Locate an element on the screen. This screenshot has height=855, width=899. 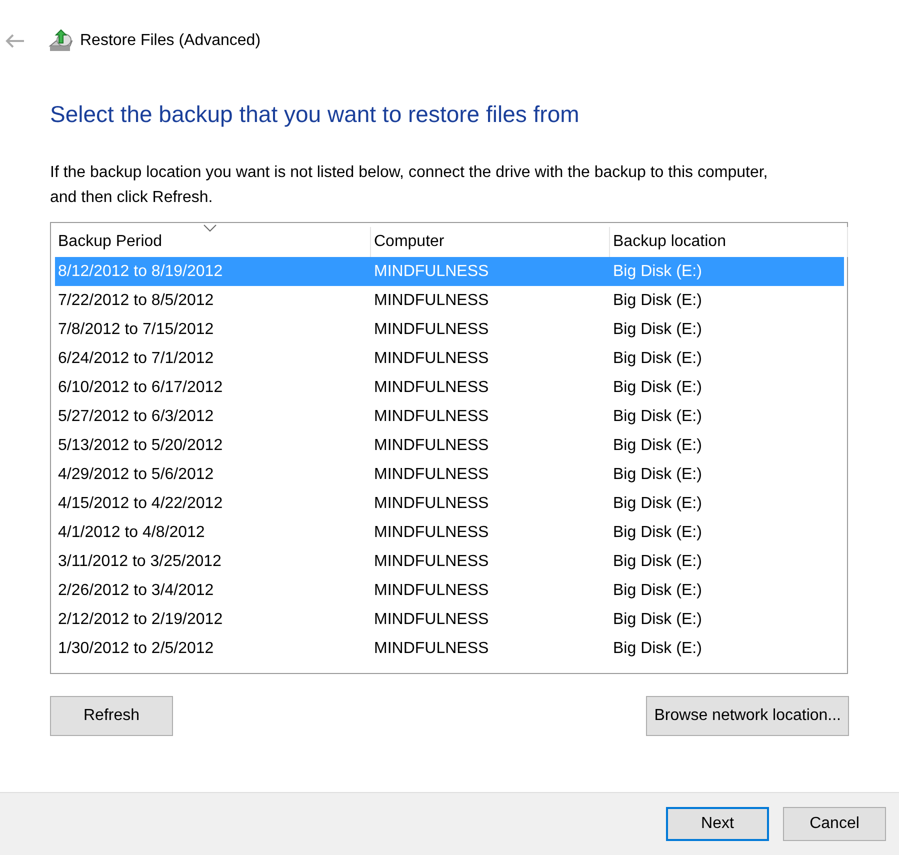
window-title: Restore Files (Advanced) is located at coordinates (170, 41).